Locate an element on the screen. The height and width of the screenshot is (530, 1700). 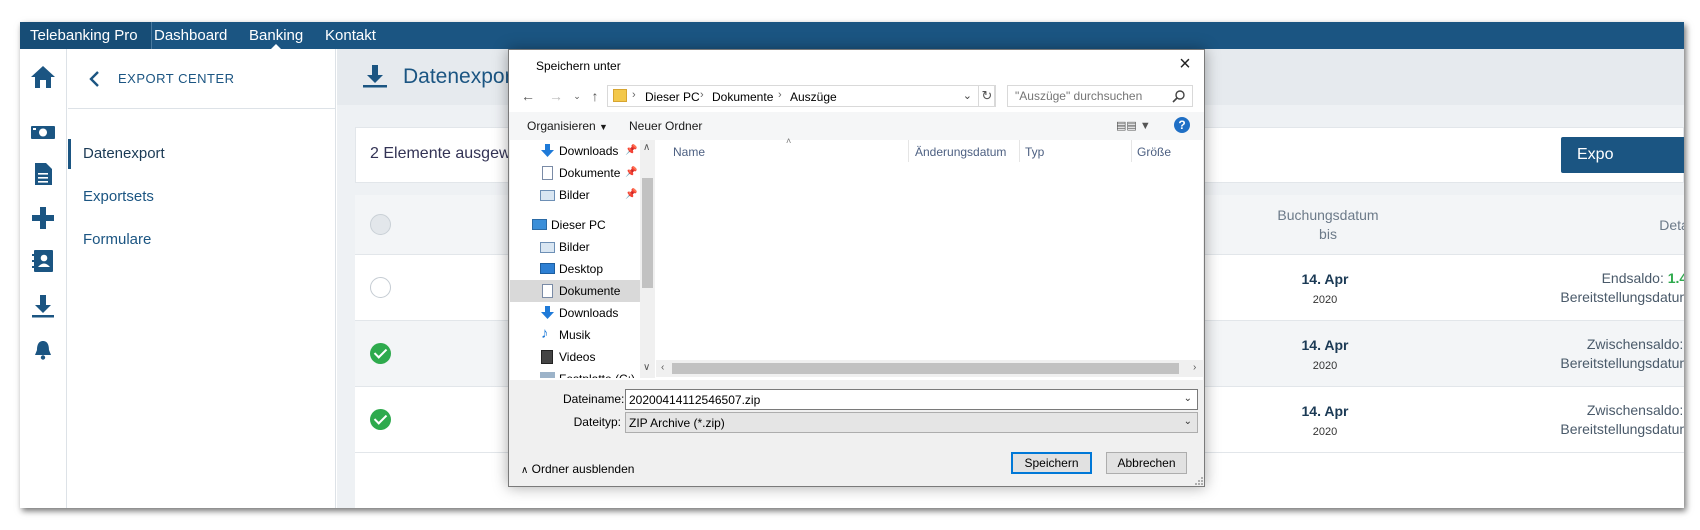
forward-arrow-icon: → is located at coordinates (556, 96).